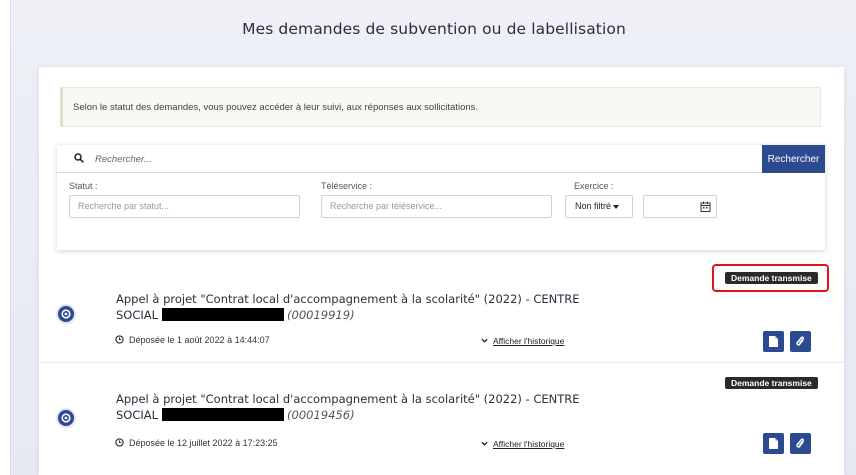  I want to click on exercice-dropdown-value: Non filtré, so click(593, 206).